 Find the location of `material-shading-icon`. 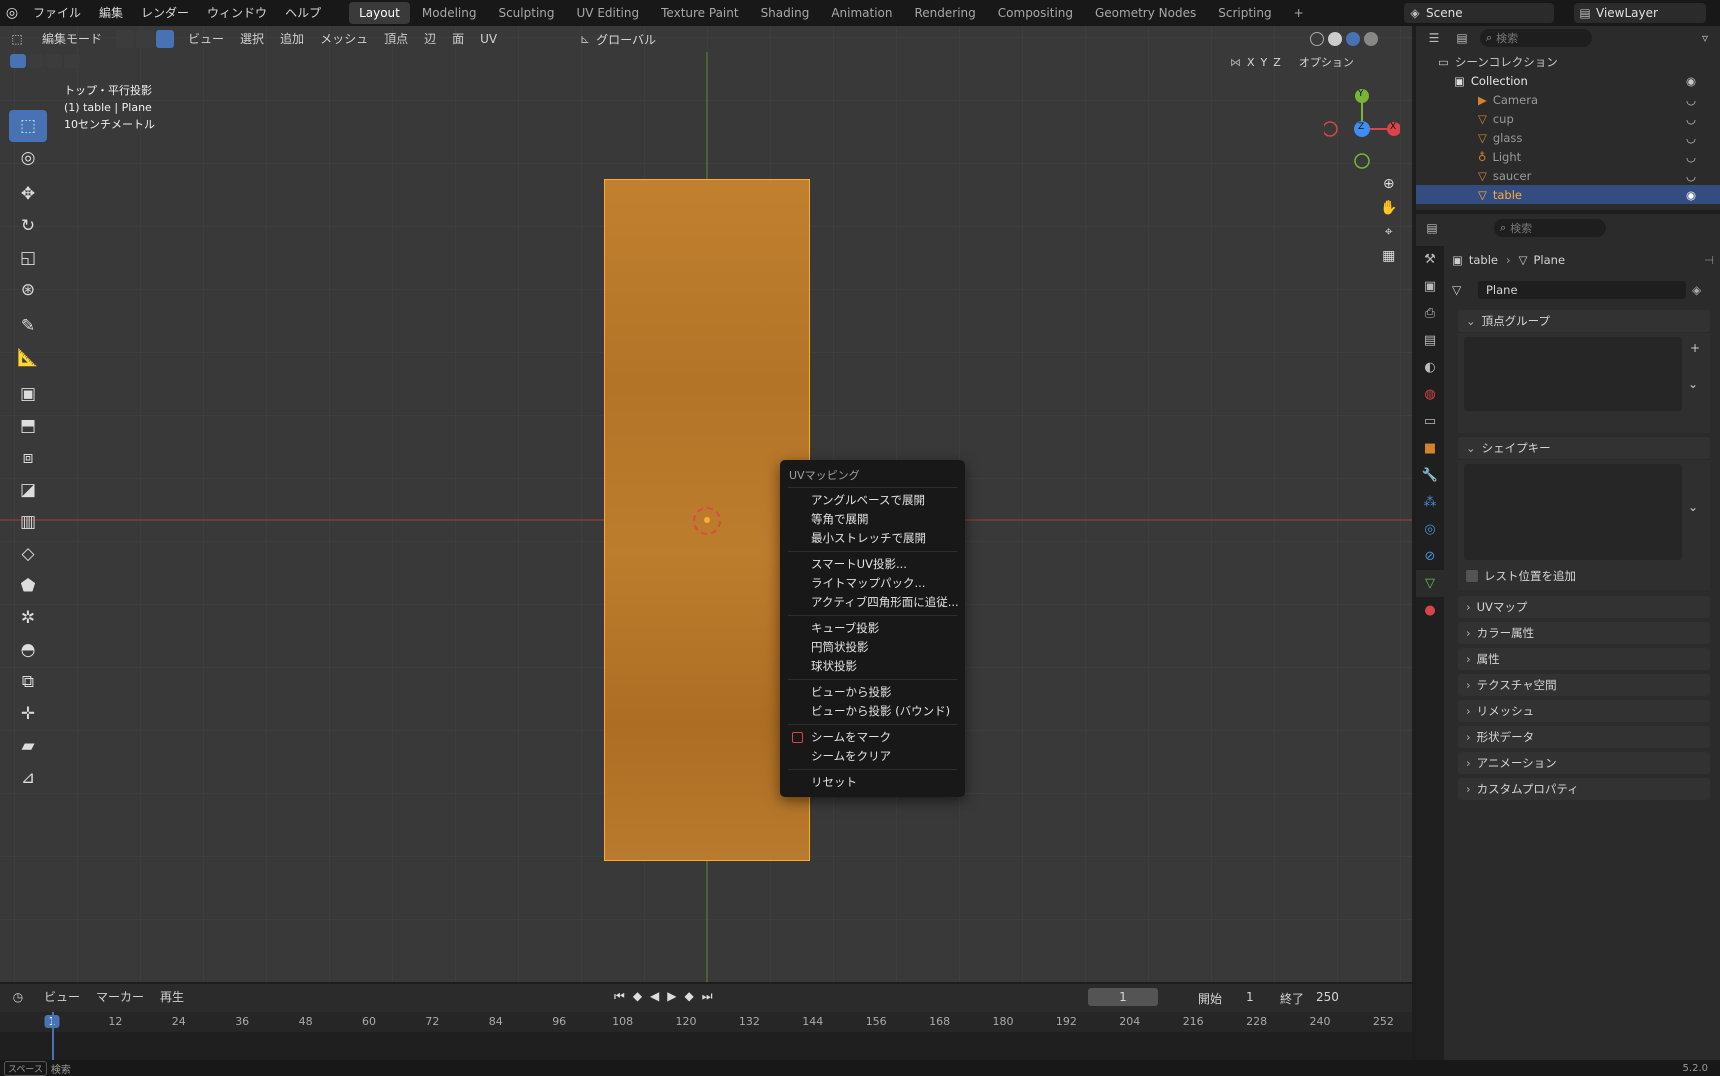

material-shading-icon is located at coordinates (1353, 39).